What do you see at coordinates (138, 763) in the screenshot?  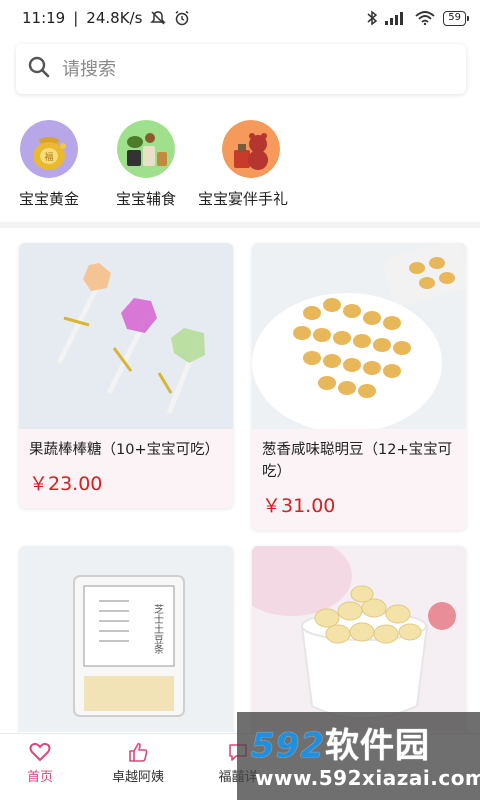 I see `tab-auntie: 卓越阿姨` at bounding box center [138, 763].